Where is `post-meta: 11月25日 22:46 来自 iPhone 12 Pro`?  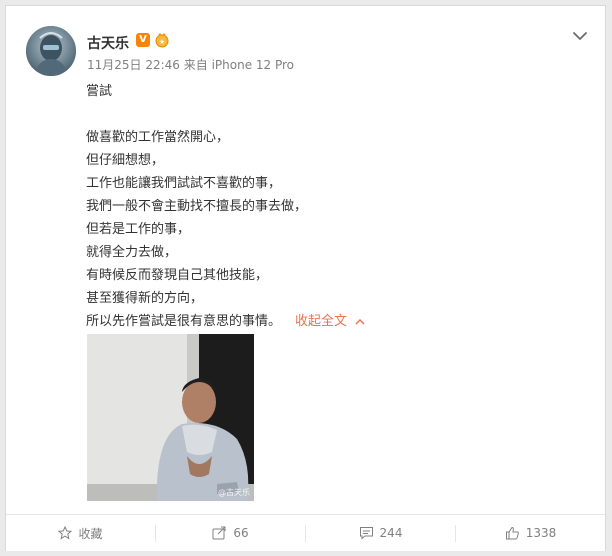 post-meta: 11月25日 22:46 来自 iPhone 12 Pro is located at coordinates (190, 64).